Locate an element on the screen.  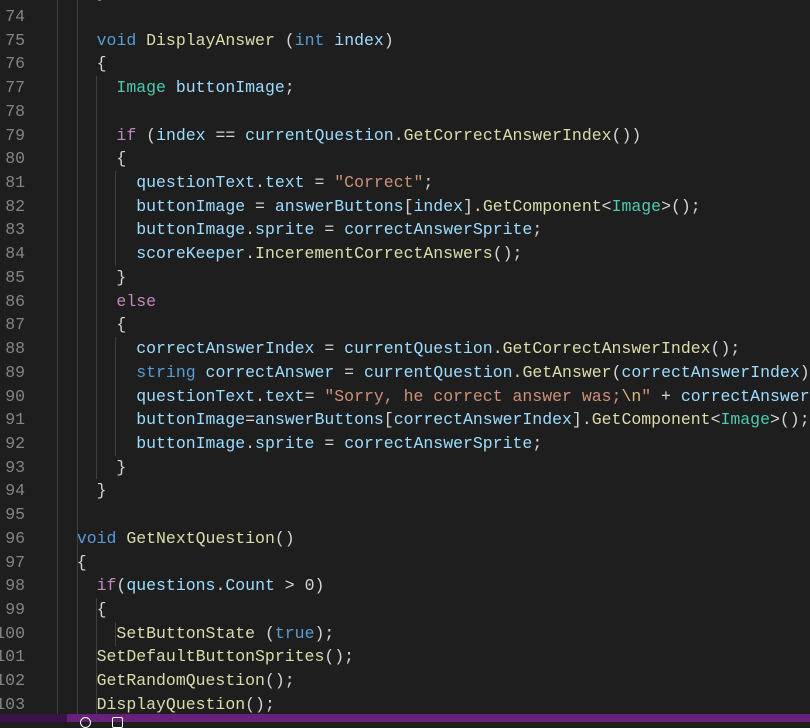
line-code: void DisplayAnswer (int index) is located at coordinates (225, 41).